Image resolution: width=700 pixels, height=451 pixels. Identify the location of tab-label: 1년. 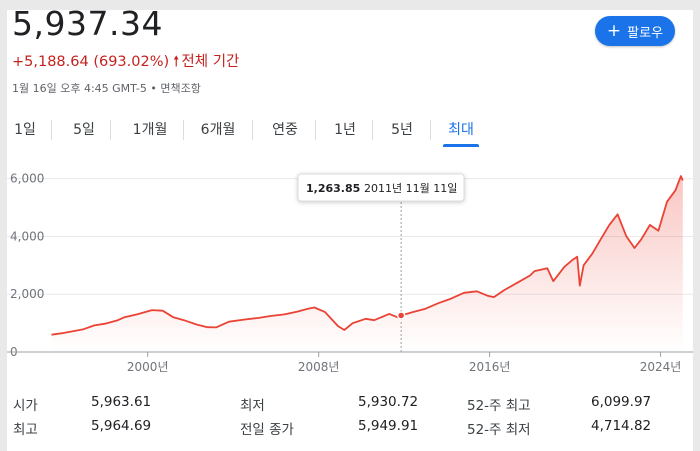
(345, 130).